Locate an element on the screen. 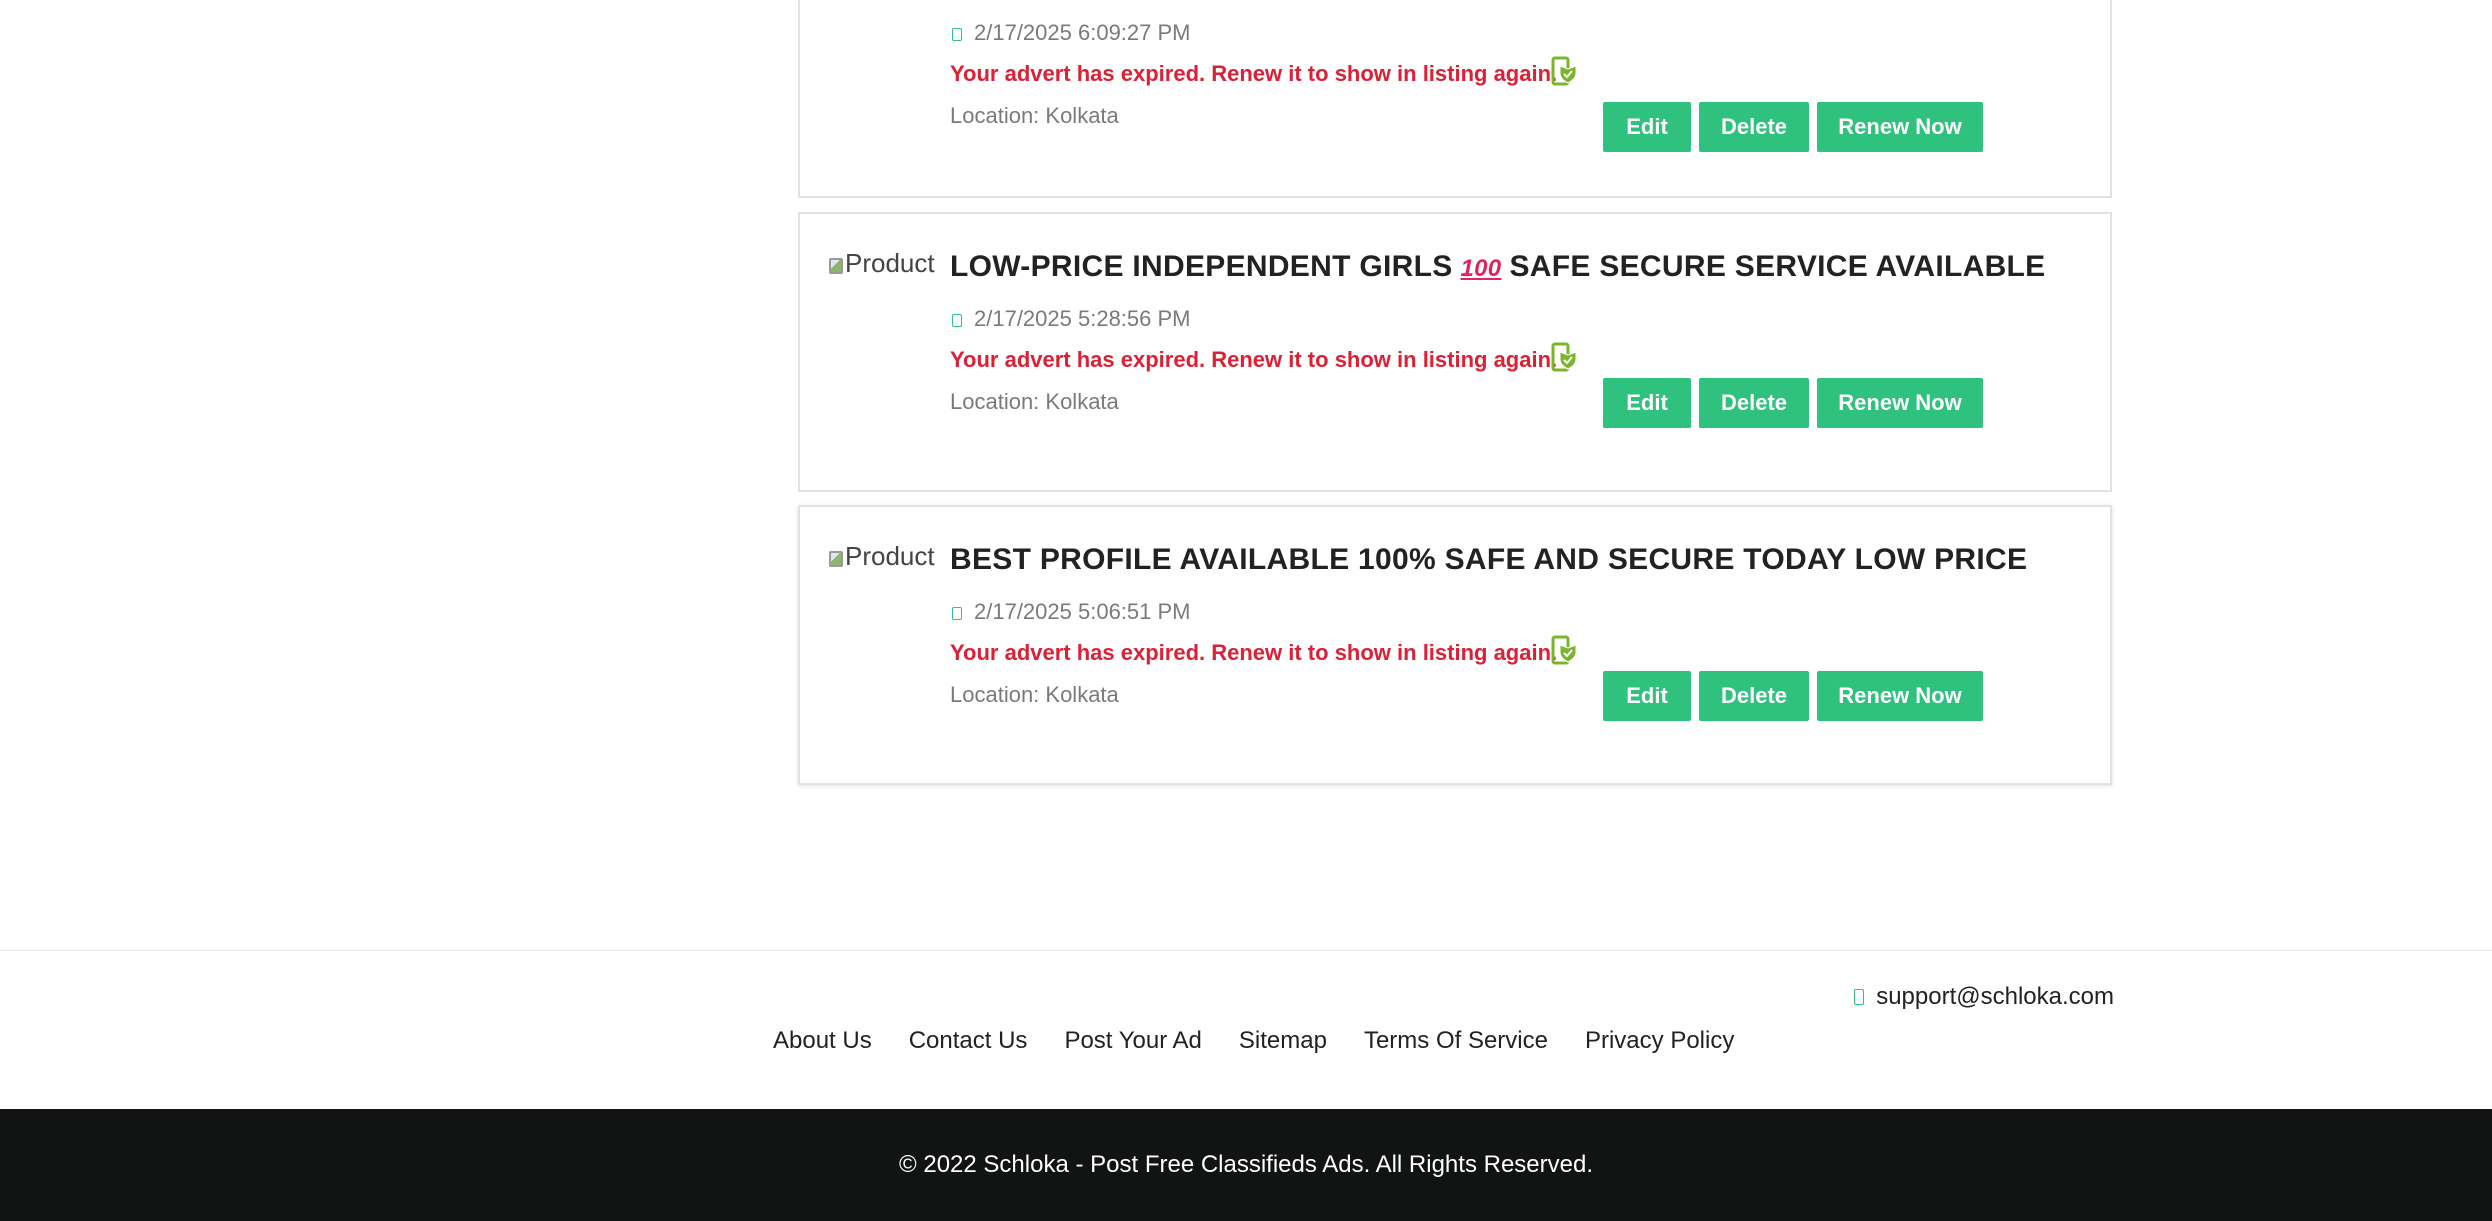 This screenshot has height=1221, width=2492. date-text: 2/17/2025 6:09:27 PM is located at coordinates (1082, 32).